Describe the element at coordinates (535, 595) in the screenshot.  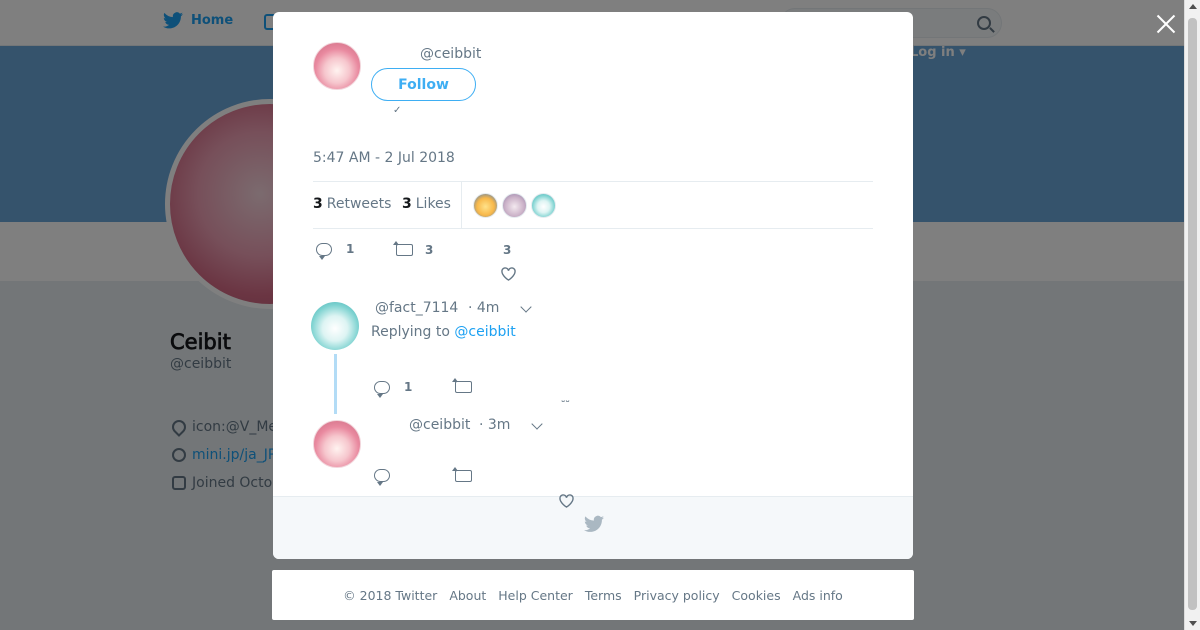
I see `footer-link-help-center: Help Center` at that location.